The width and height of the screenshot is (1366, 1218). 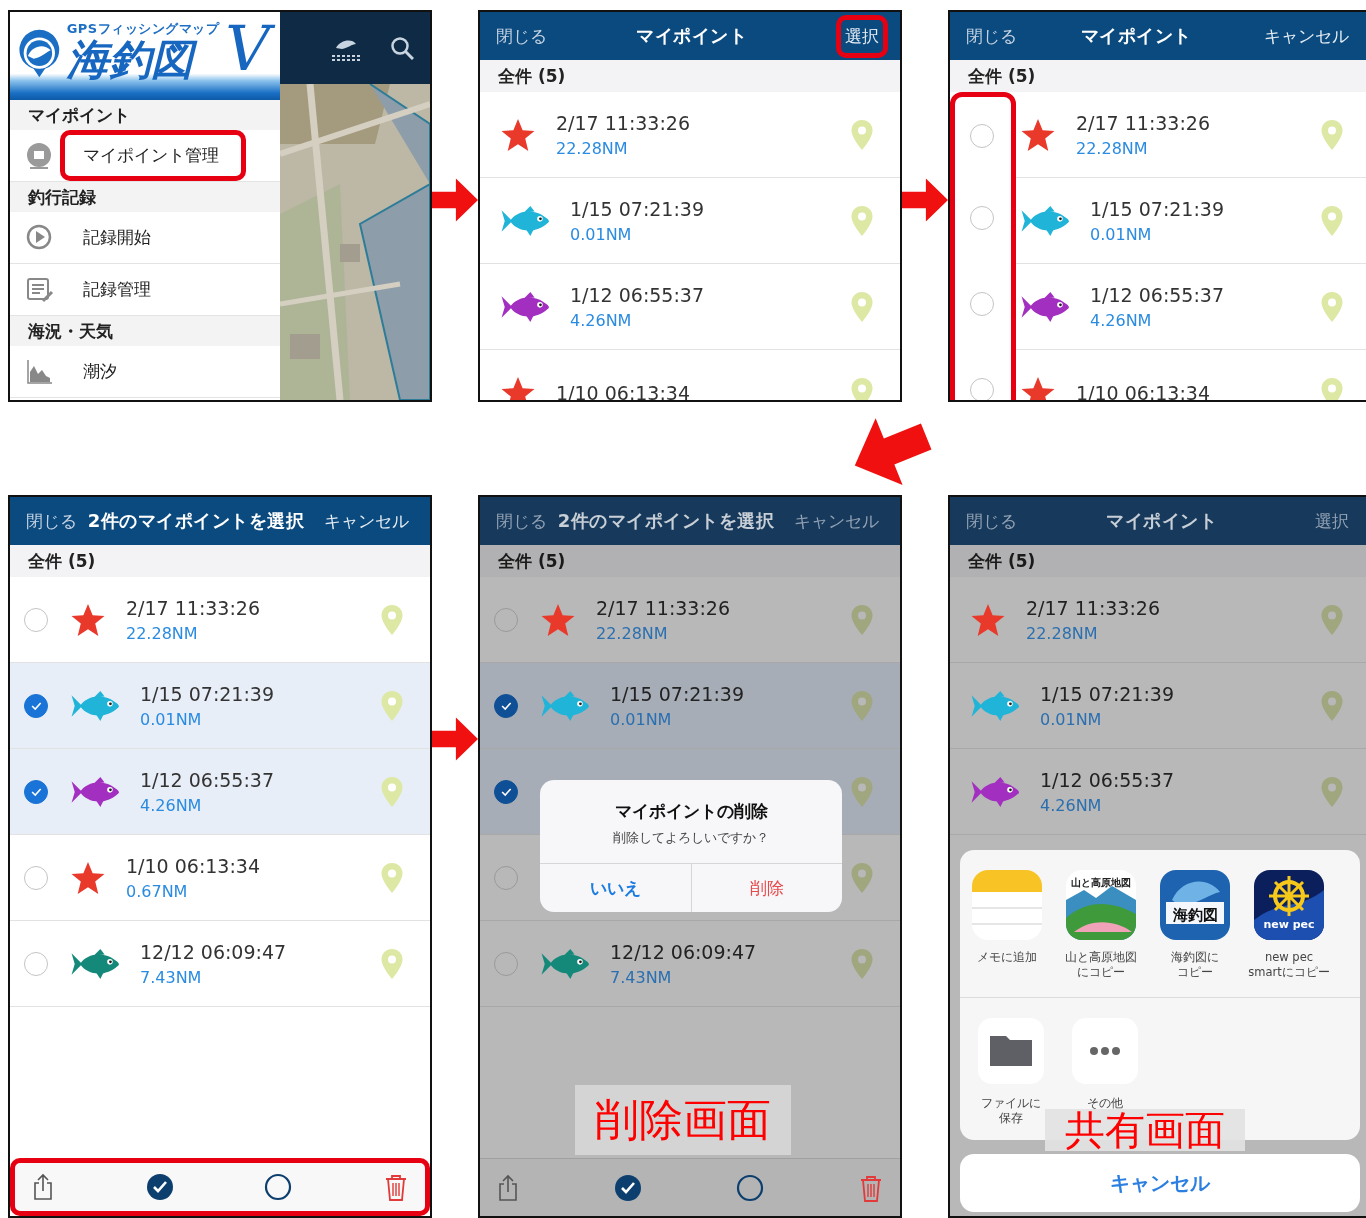 I want to click on dialog-message: 削除してよろしいですか？, so click(x=691, y=838).